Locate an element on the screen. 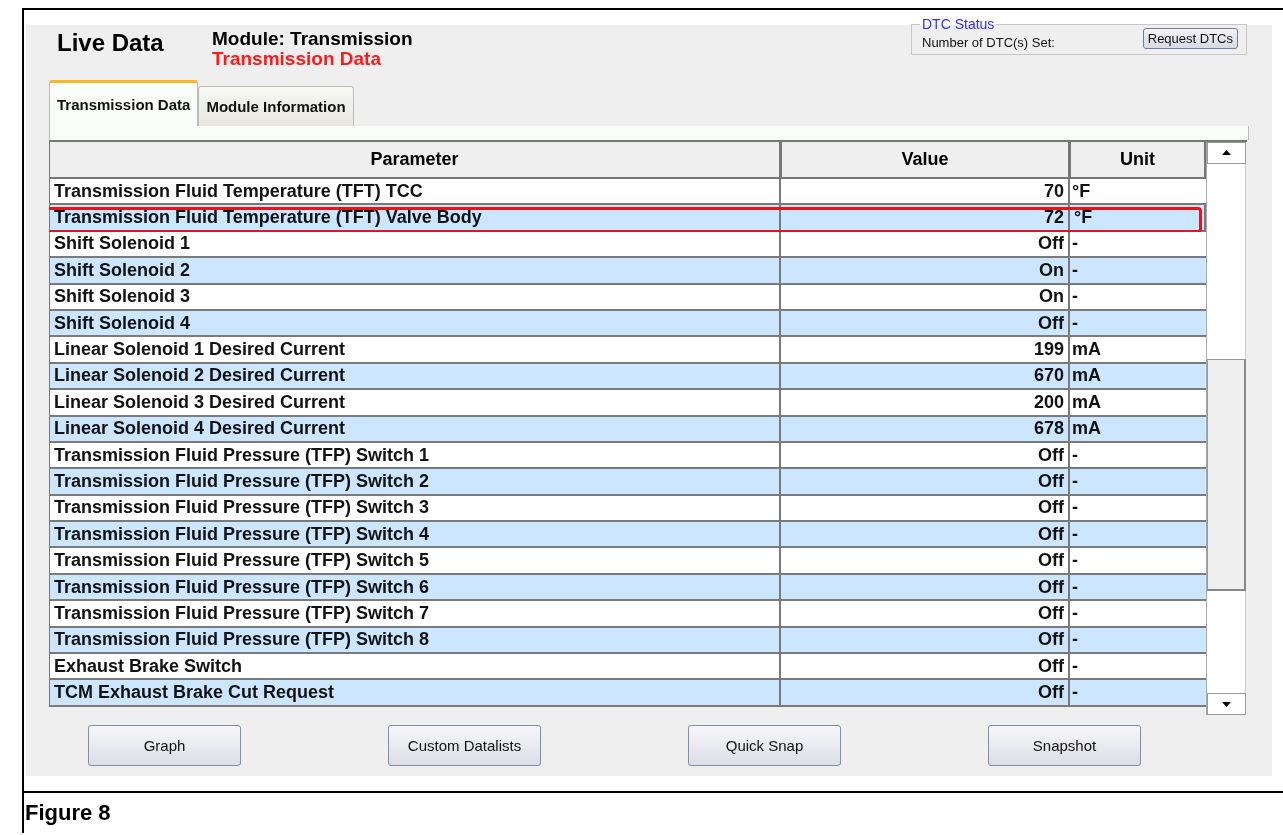  request-dtcs-button: Request DTCs is located at coordinates (1190, 38).